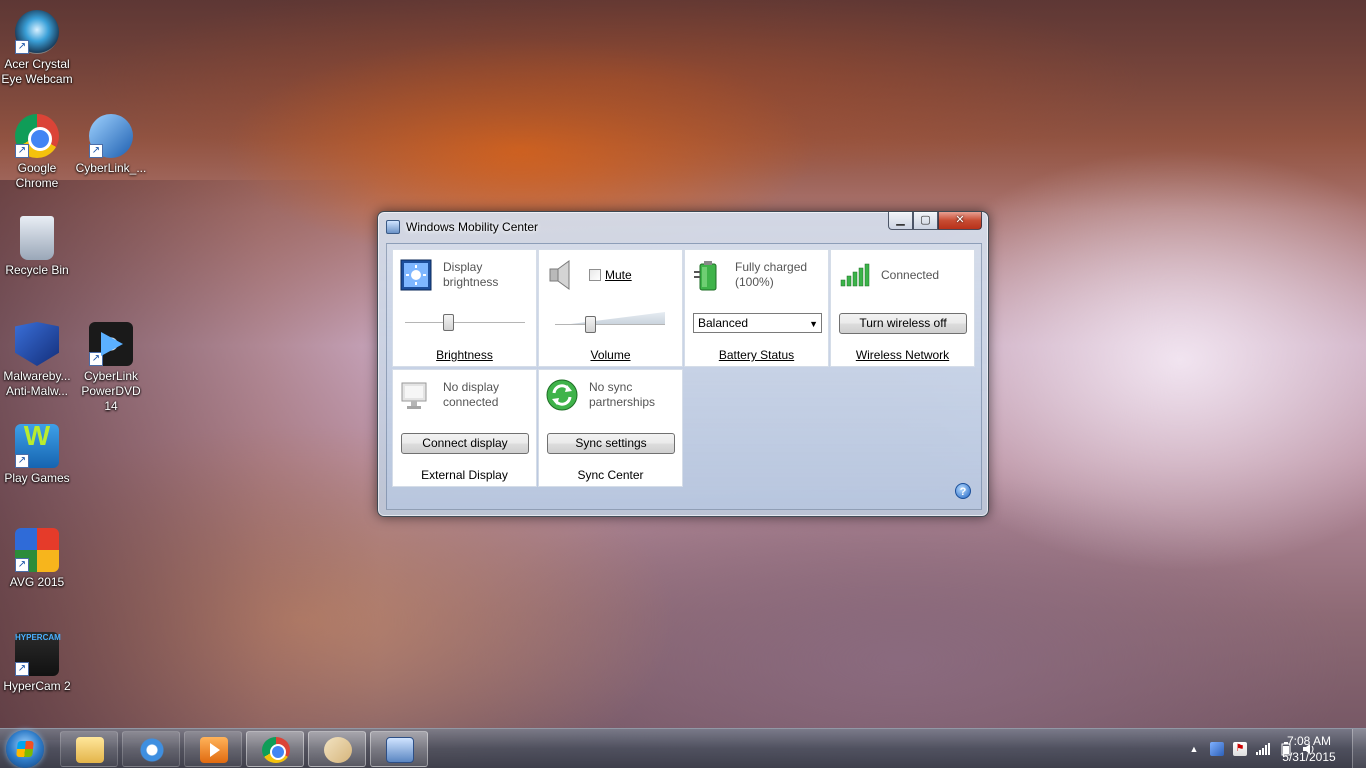 The width and height of the screenshot is (1366, 768). What do you see at coordinates (37, 478) in the screenshot?
I see `desktop-icon-label: Play Games` at bounding box center [37, 478].